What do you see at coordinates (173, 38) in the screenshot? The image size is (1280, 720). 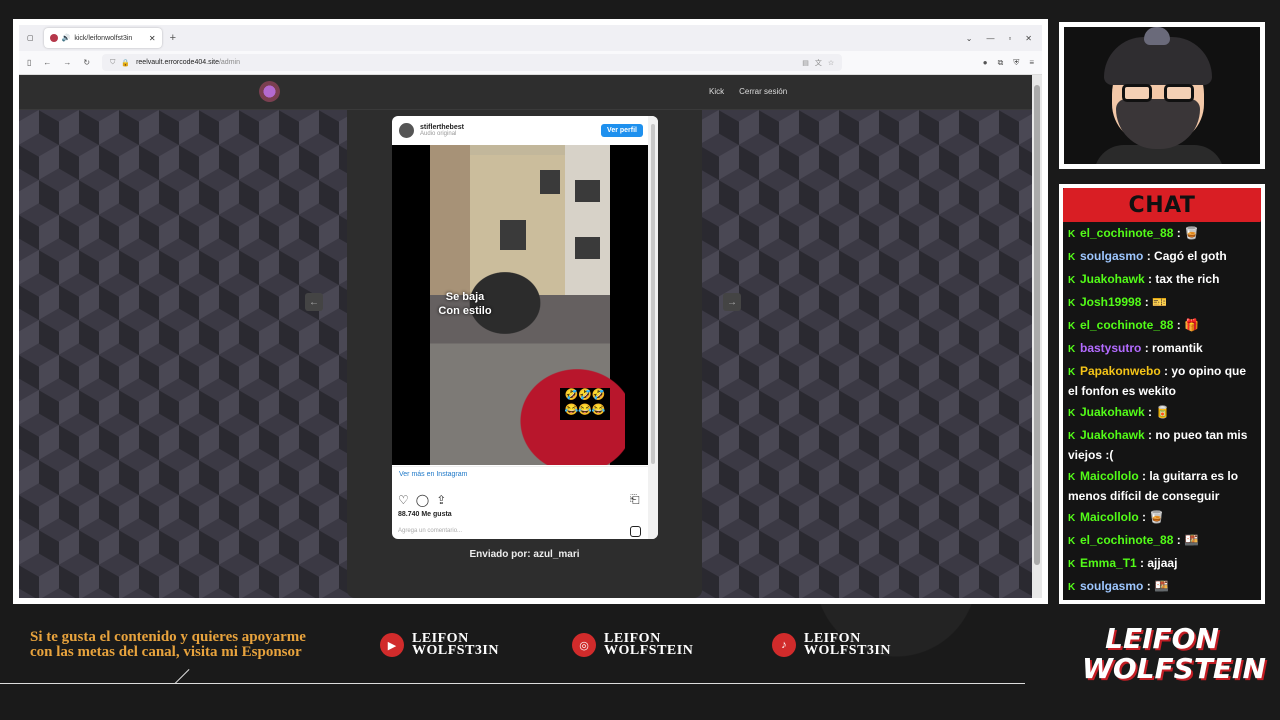 I see `new-tab-button: +` at bounding box center [173, 38].